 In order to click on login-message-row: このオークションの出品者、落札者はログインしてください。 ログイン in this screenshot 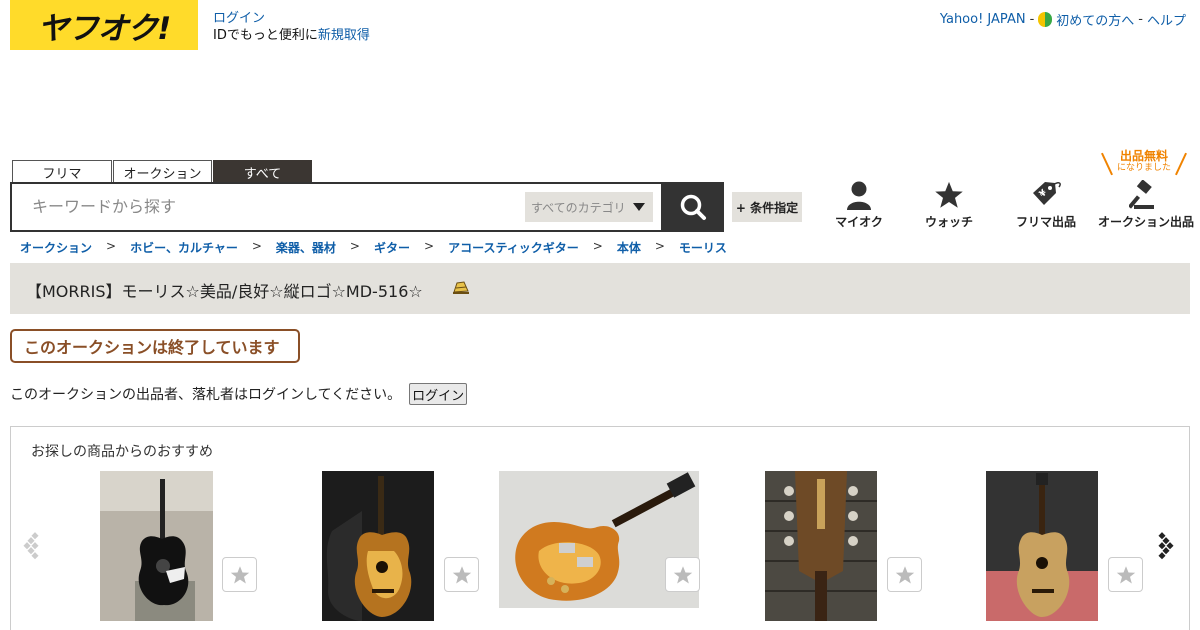, I will do `click(239, 394)`.